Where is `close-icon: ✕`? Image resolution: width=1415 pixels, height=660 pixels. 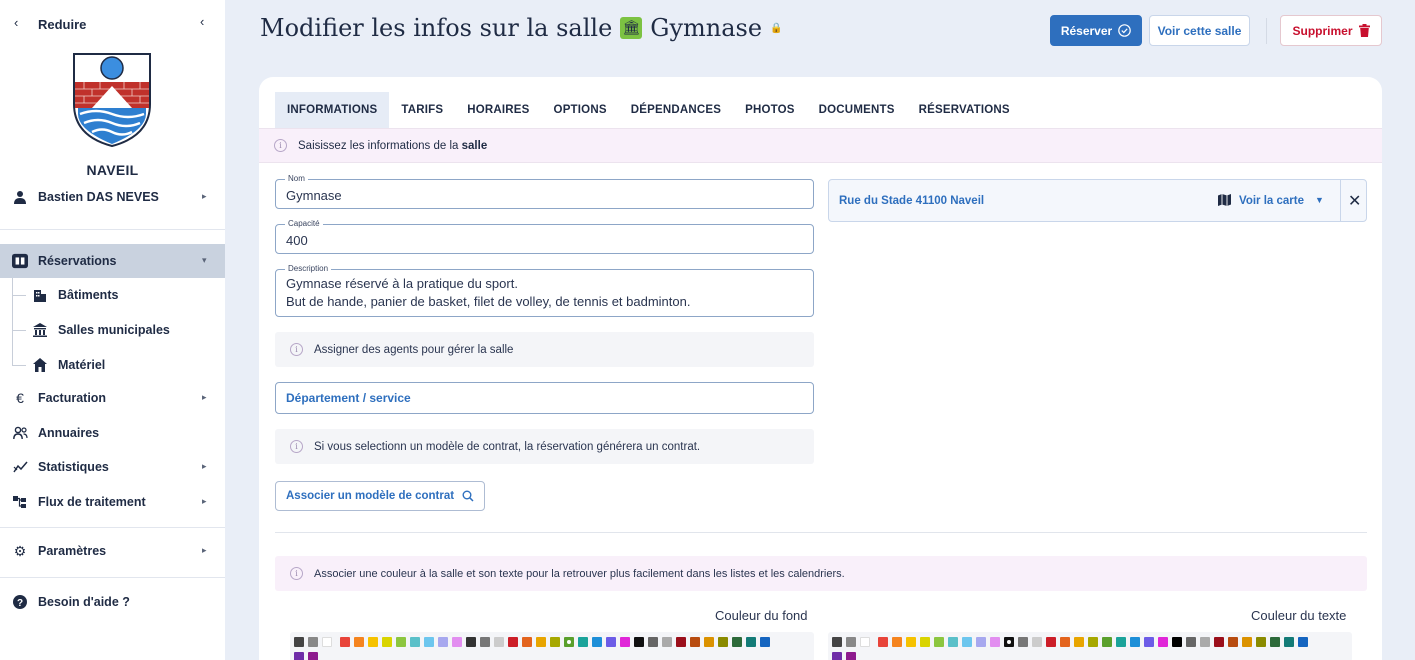
close-icon: ✕ is located at coordinates (1354, 201).